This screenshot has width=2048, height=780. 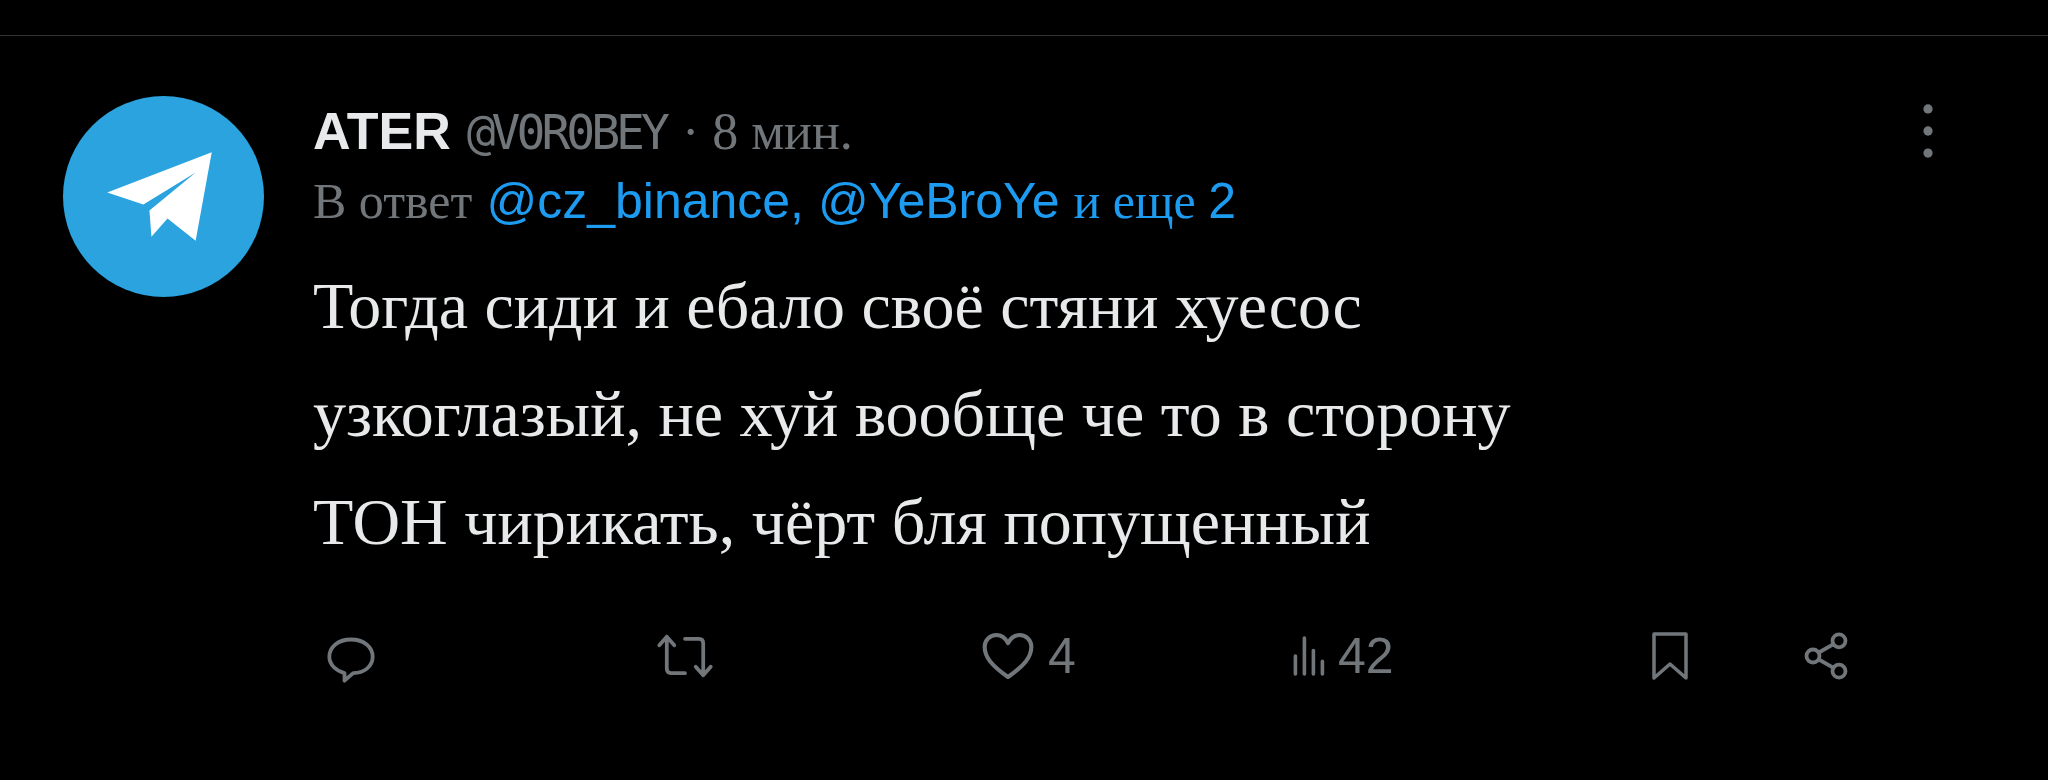 I want to click on heart-icon, so click(x=1008, y=656).